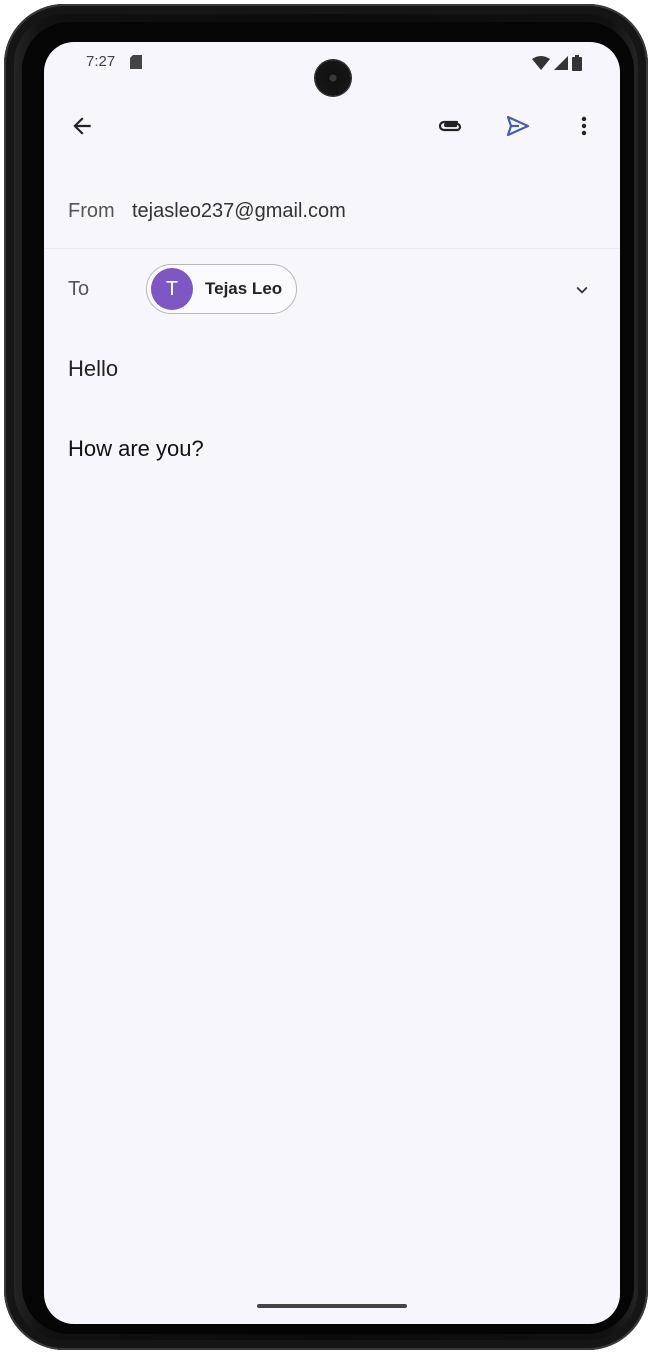 This screenshot has width=652, height=1354. I want to click on to-row: To T Tejas Leo, so click(332, 290).